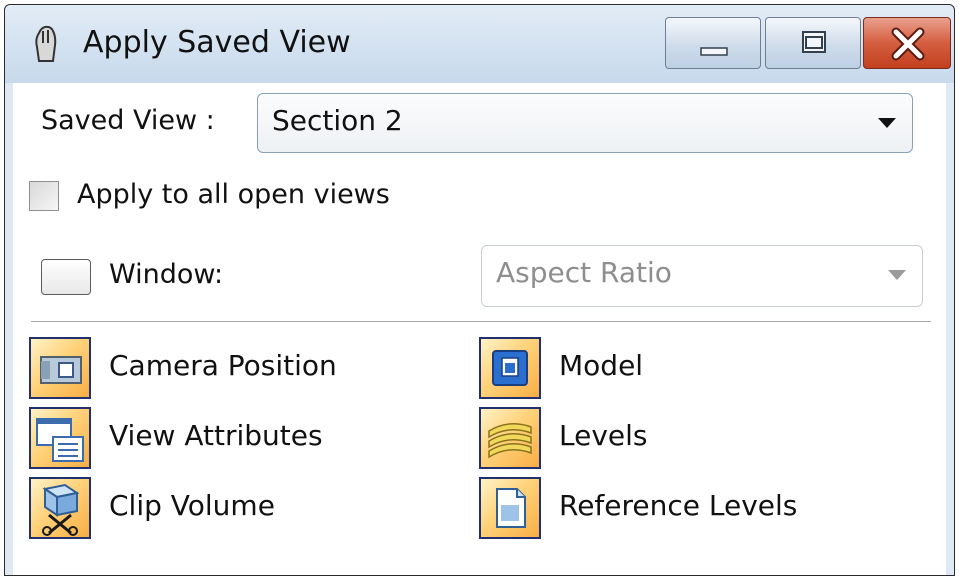 This screenshot has width=959, height=581. I want to click on model-toggle, so click(510, 368).